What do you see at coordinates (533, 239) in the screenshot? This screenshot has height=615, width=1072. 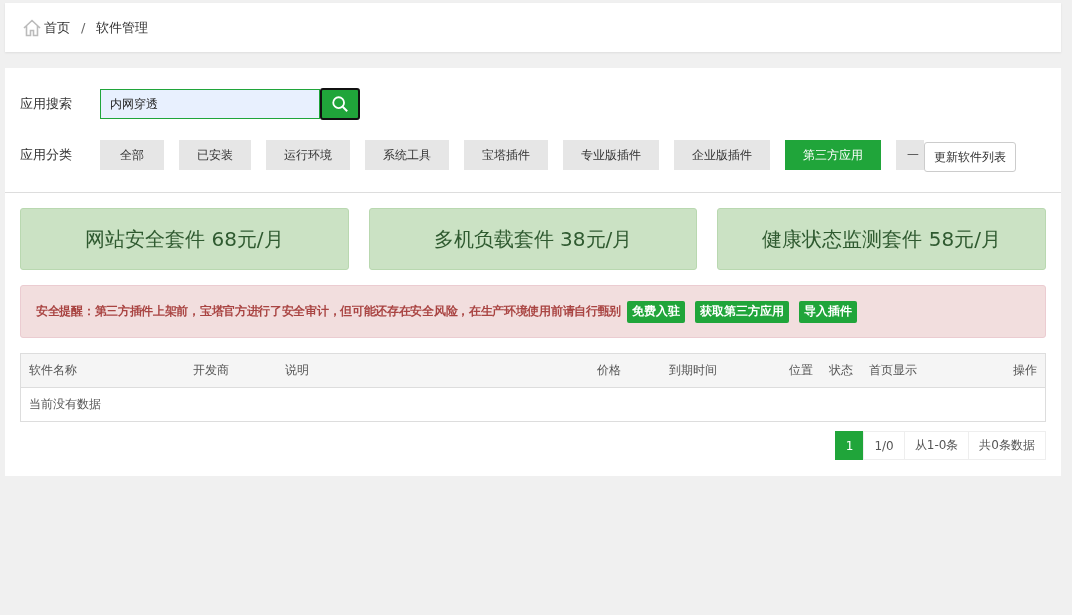 I see `promo-card: 多机负载套件 38元/月` at bounding box center [533, 239].